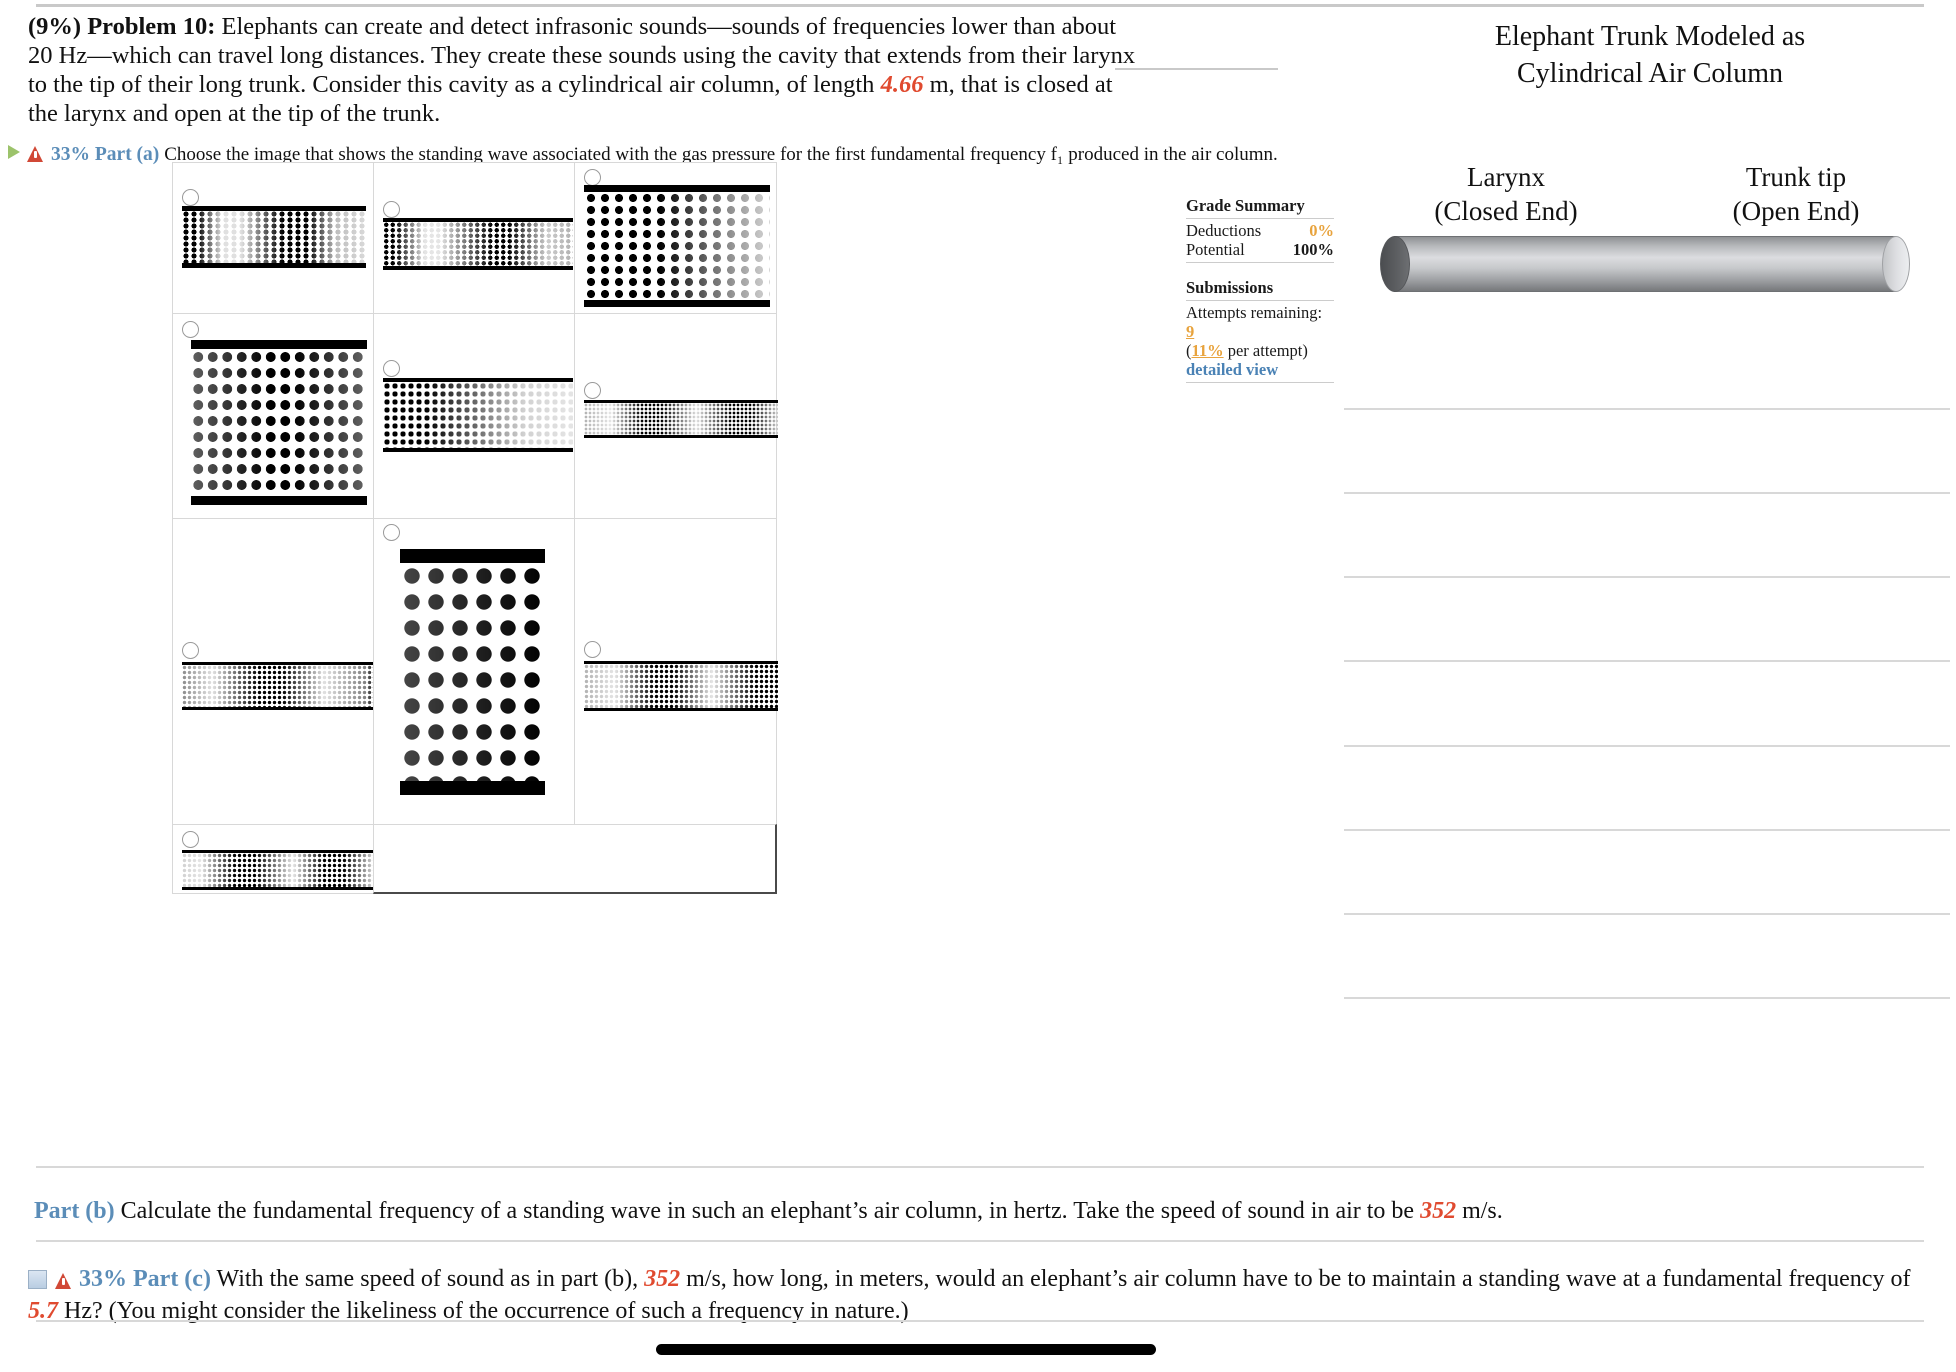  What do you see at coordinates (1245, 205) in the screenshot?
I see `grade-summary-title: Grade Summary` at bounding box center [1245, 205].